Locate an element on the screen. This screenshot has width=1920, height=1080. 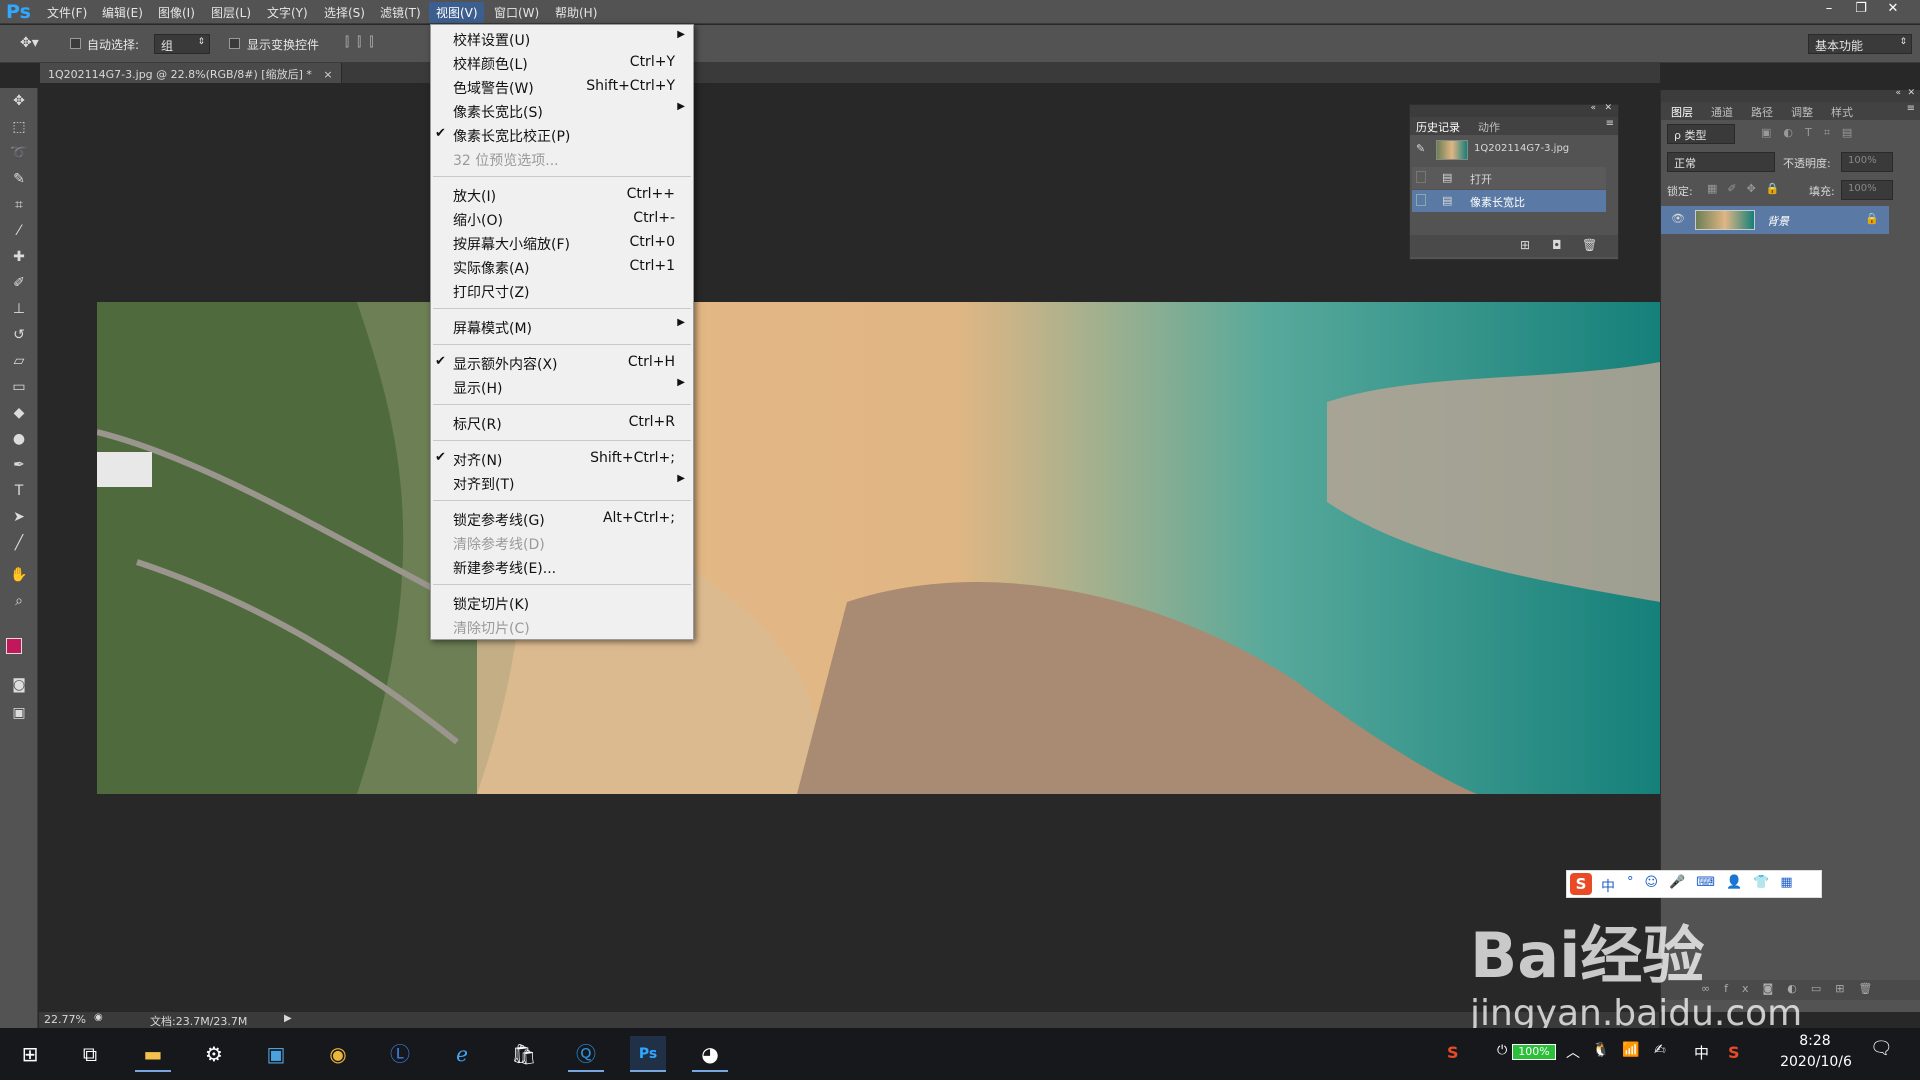
clock-time: 8:28 is located at coordinates (1815, 1041).